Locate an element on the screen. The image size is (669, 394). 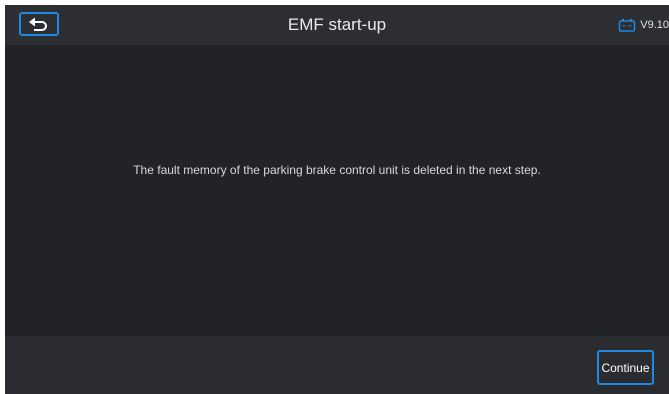
continue-button: Continue is located at coordinates (625, 367).